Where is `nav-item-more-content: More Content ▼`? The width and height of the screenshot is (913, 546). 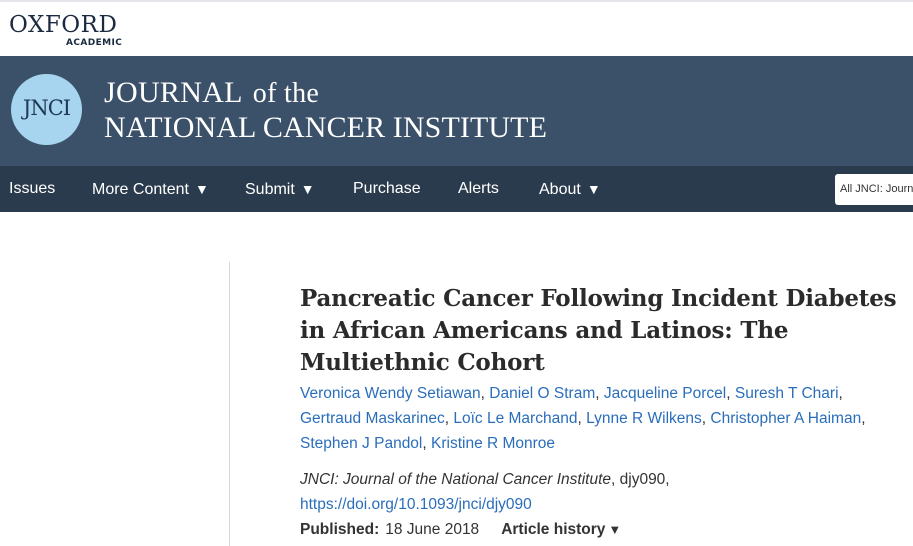 nav-item-more-content: More Content ▼ is located at coordinates (150, 189).